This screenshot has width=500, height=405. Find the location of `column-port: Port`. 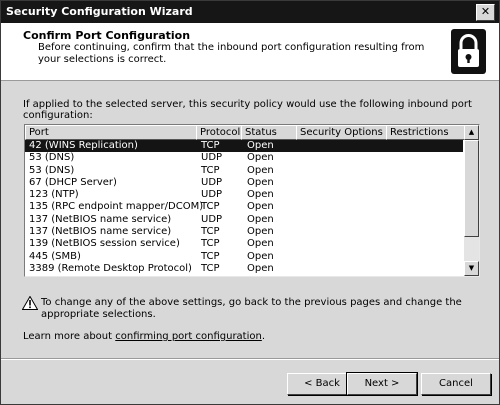

column-port: Port is located at coordinates (111, 132).